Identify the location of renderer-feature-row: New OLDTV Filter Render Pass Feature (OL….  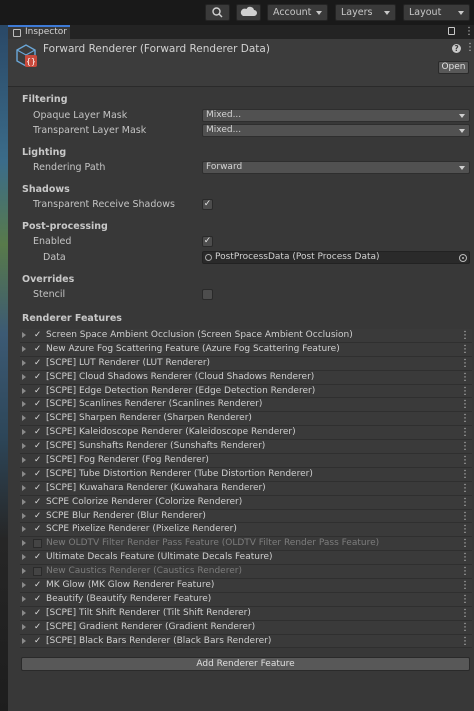
(246, 544).